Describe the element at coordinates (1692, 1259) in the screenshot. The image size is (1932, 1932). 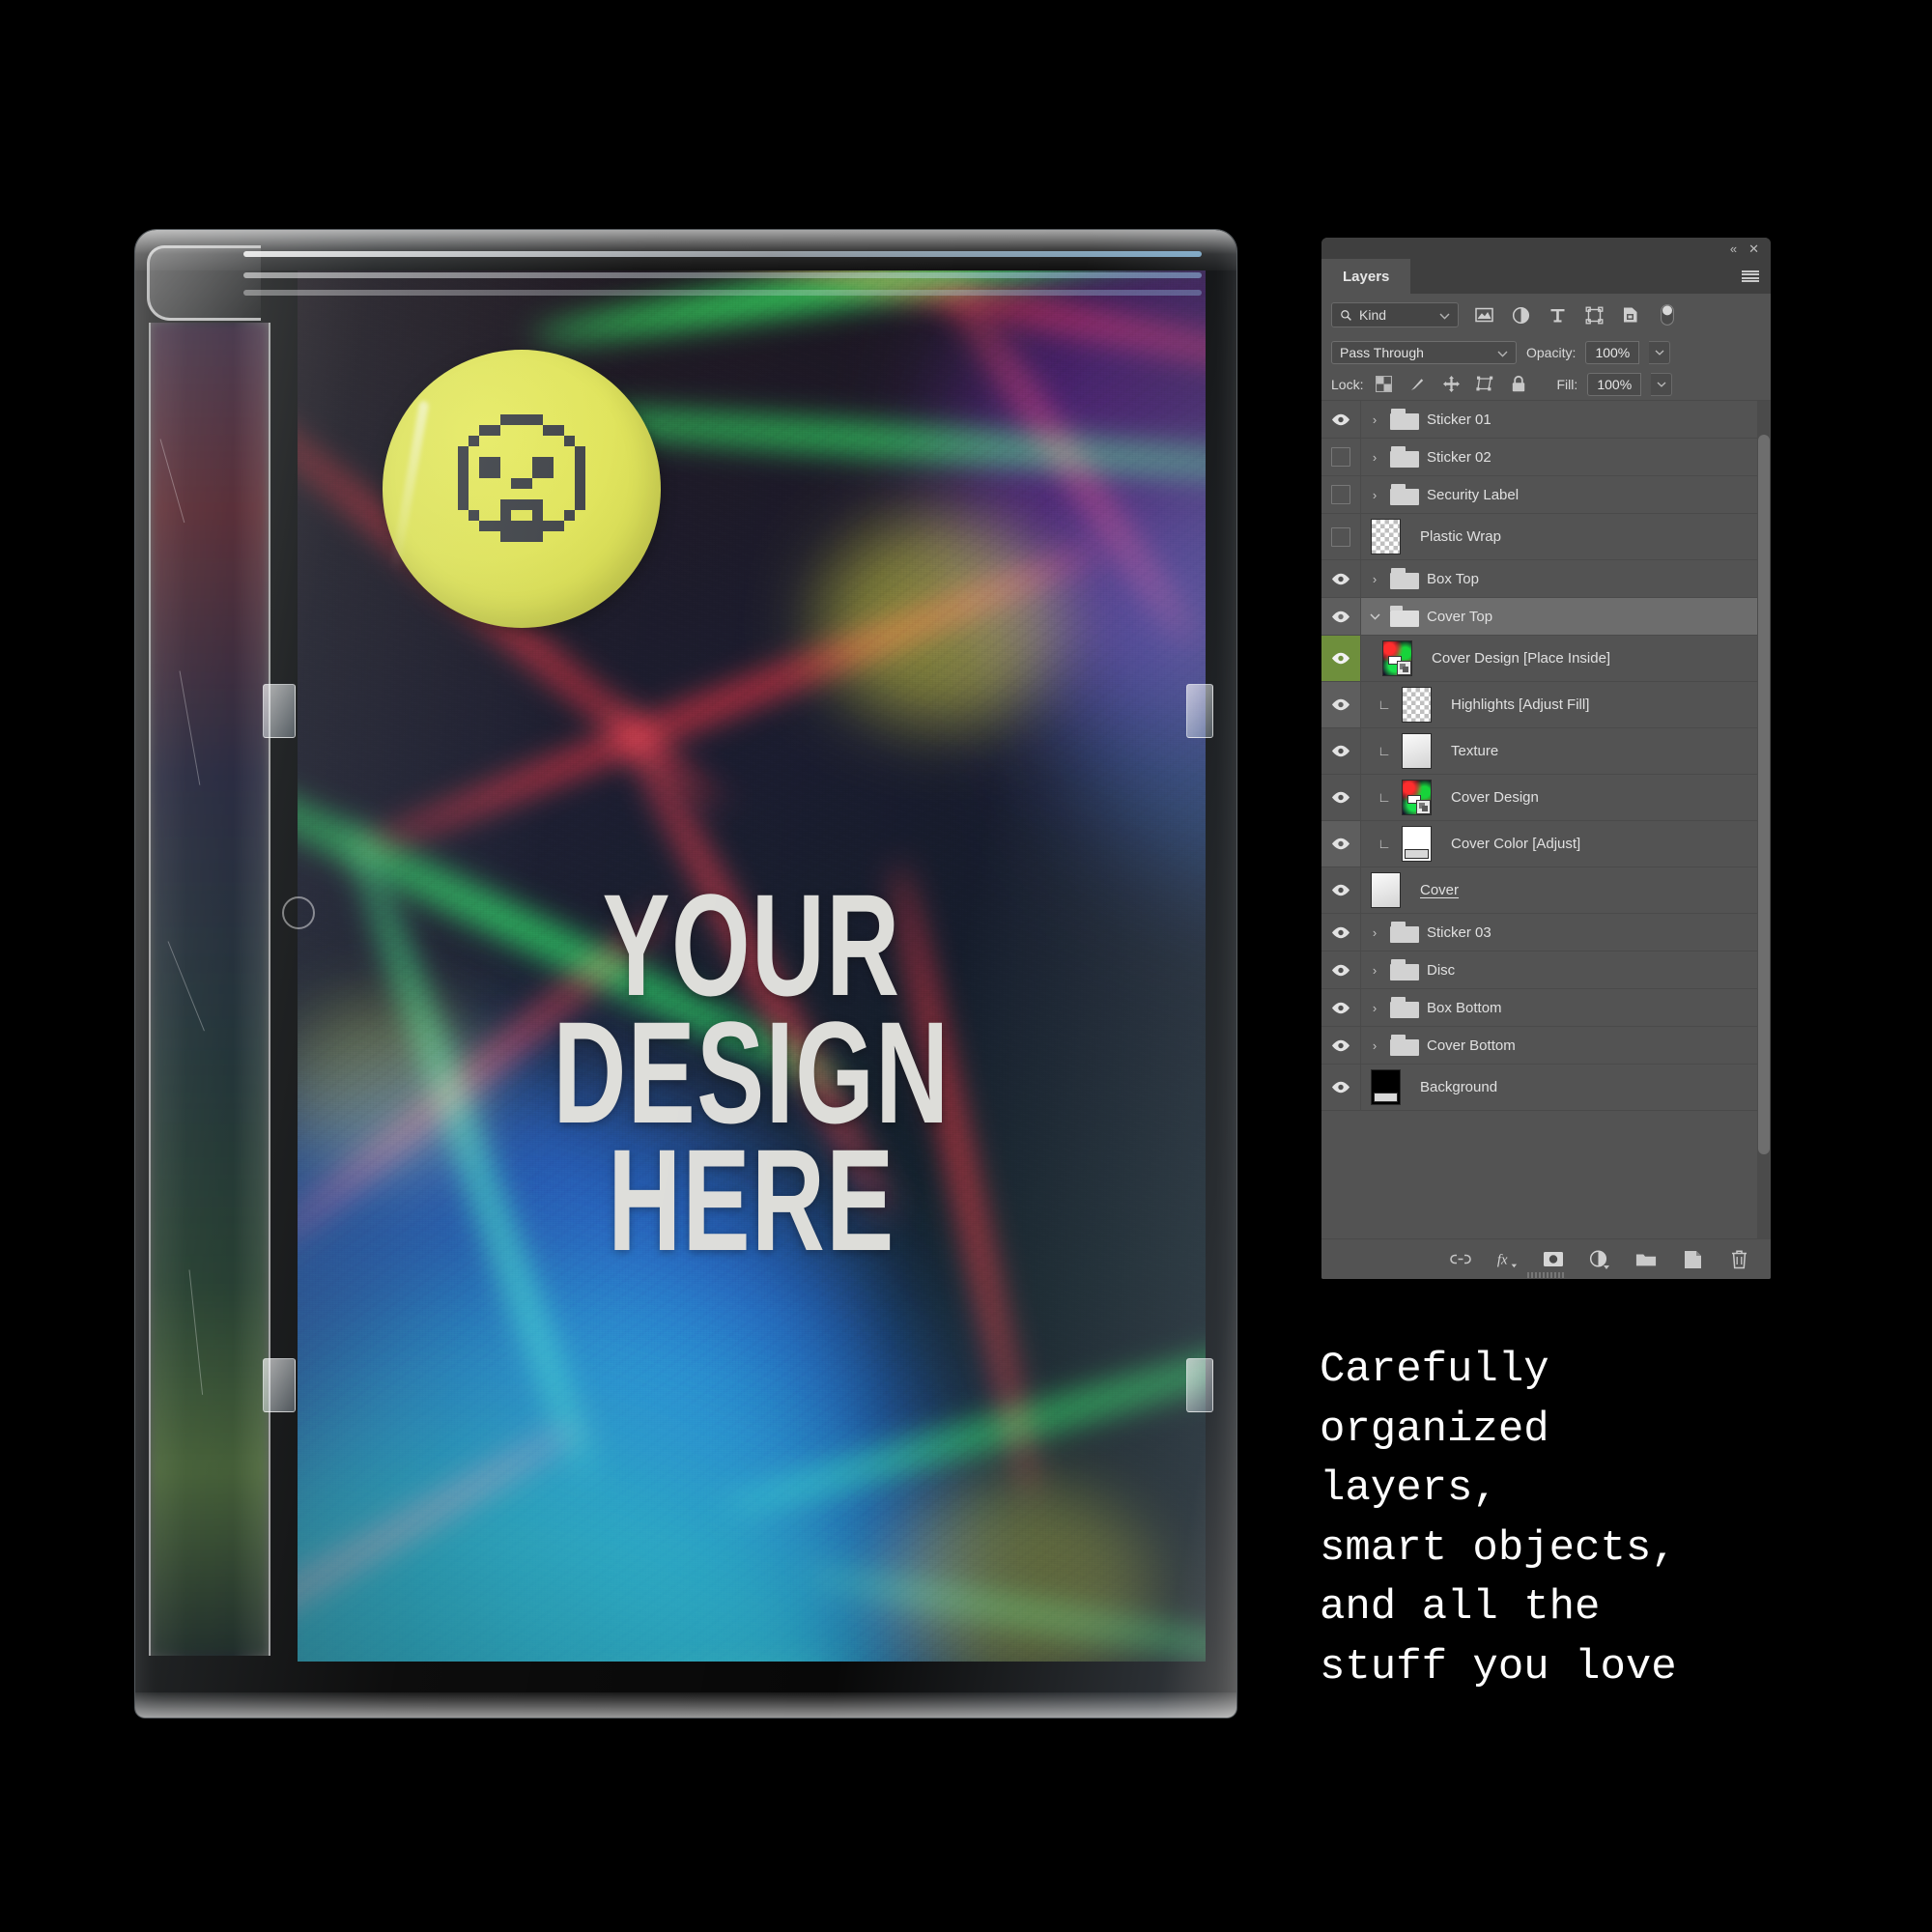
I see `new-layer-icon` at that location.